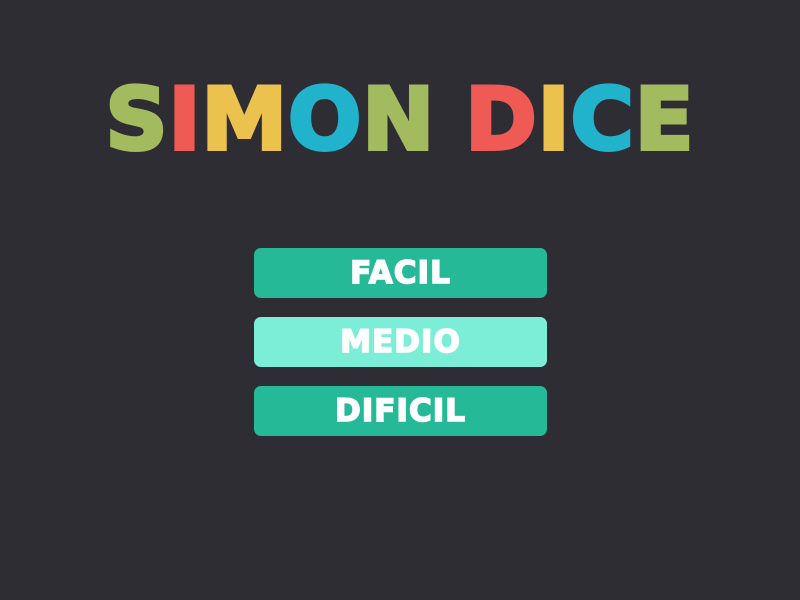 Image resolution: width=800 pixels, height=600 pixels. Describe the element at coordinates (137, 120) in the screenshot. I see `title-letter: S` at that location.